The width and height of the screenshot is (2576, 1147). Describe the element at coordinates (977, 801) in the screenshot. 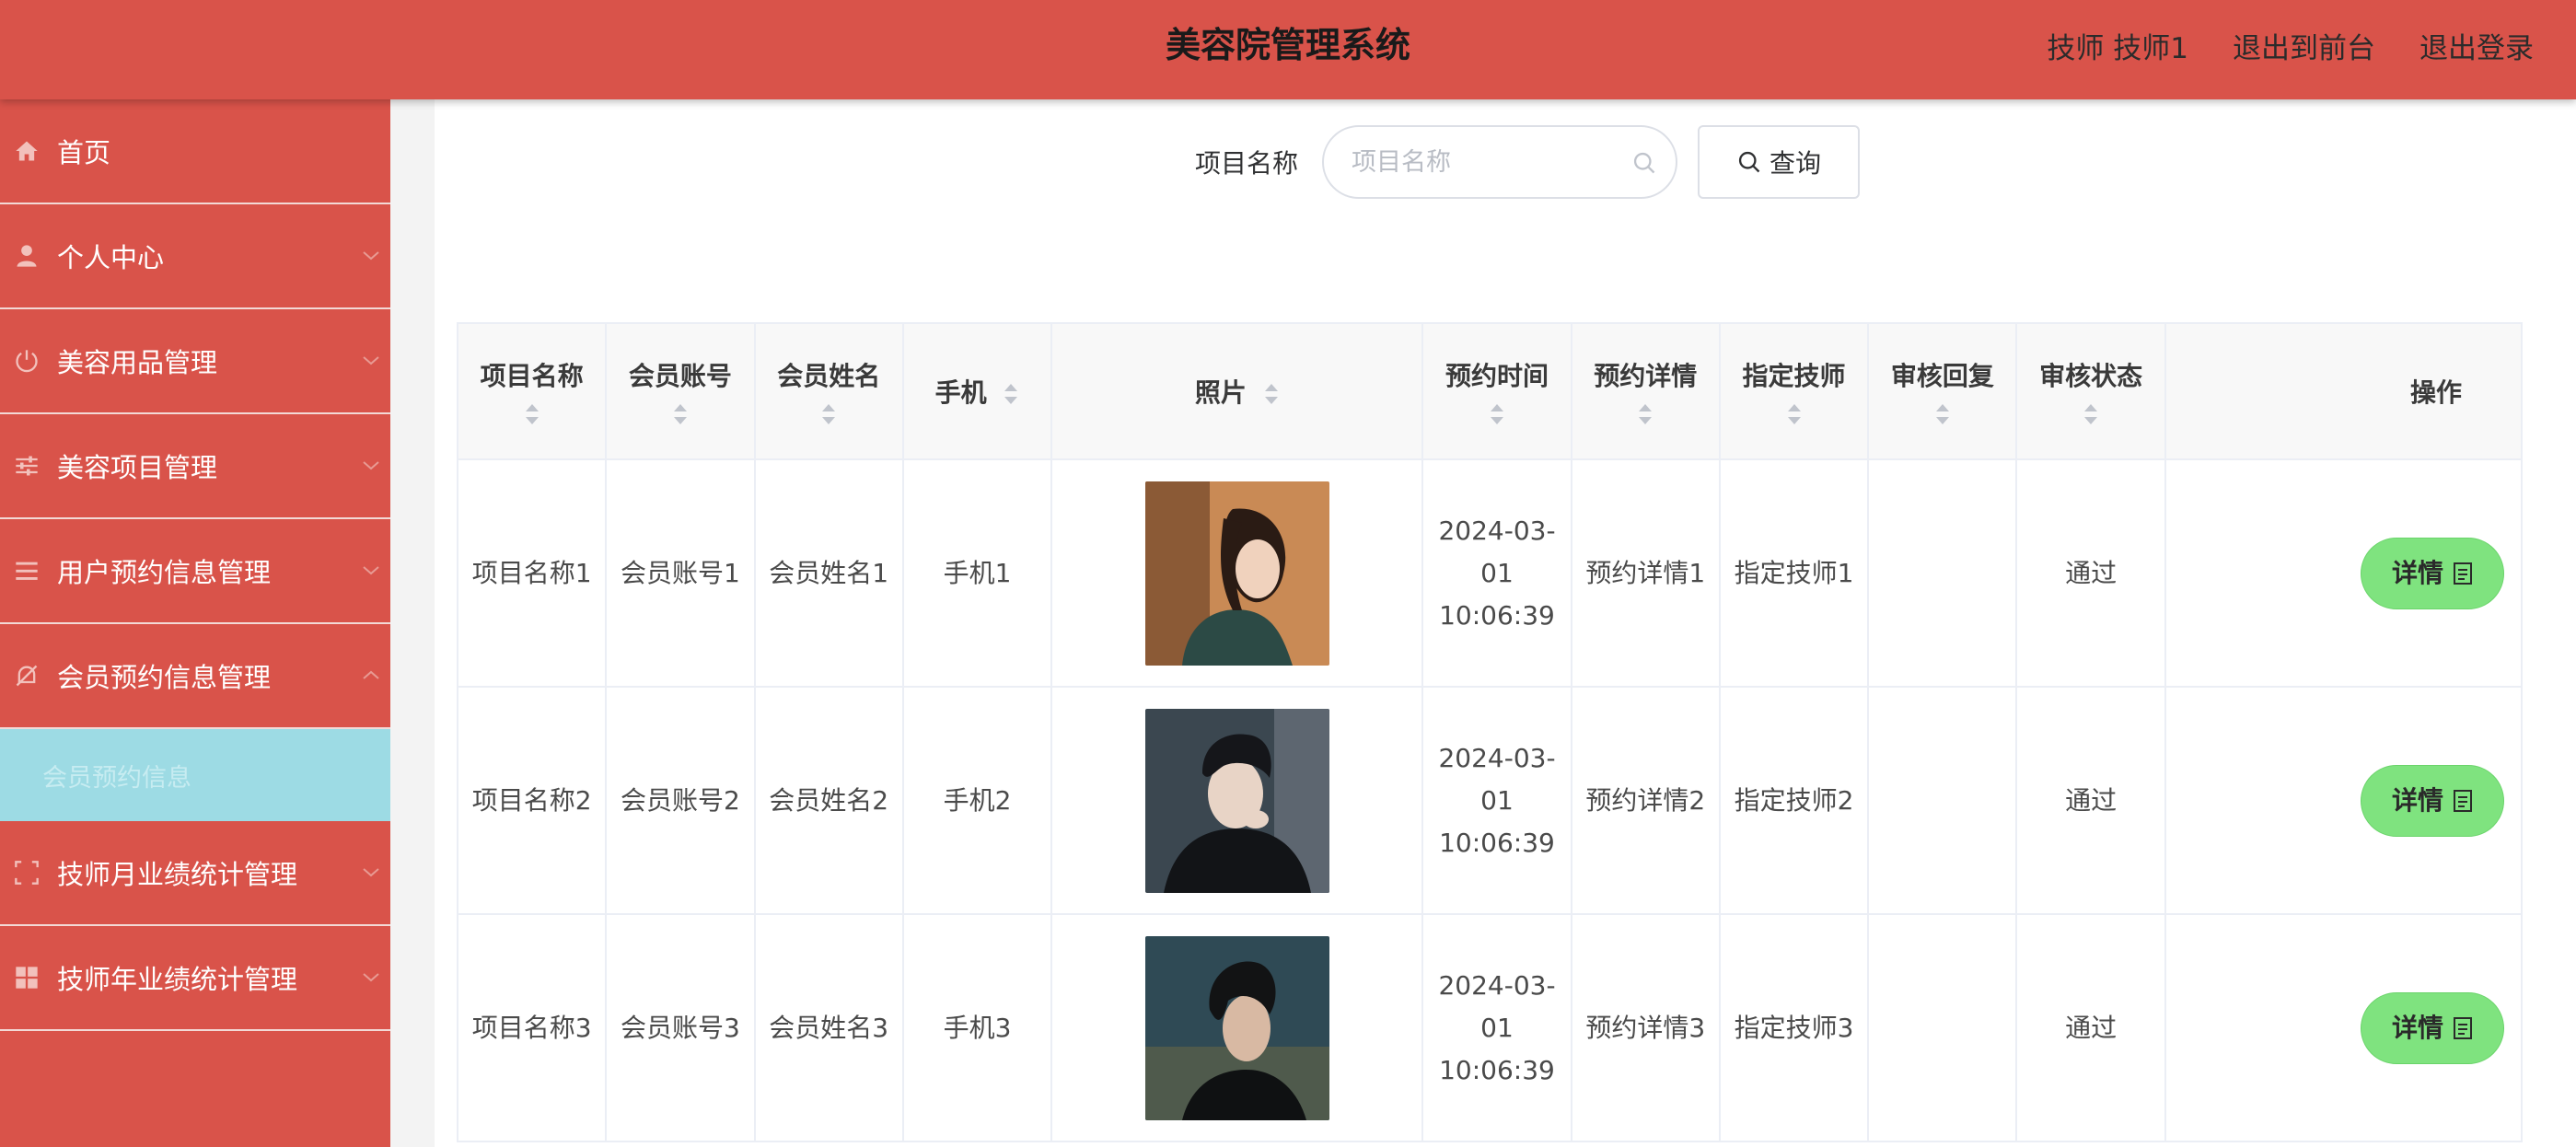

I see `cell-phone: 手机2` at that location.